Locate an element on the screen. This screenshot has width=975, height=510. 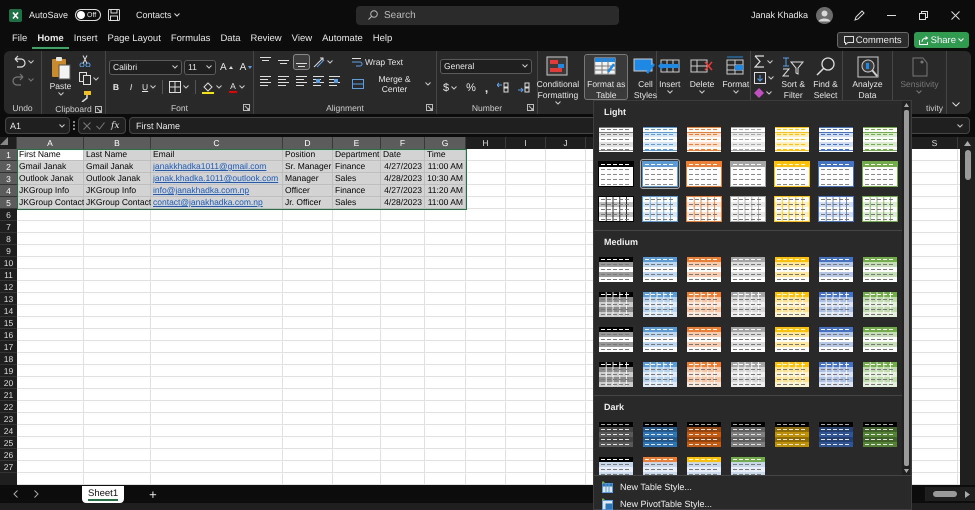
row-header: 22 is located at coordinates (8, 407).